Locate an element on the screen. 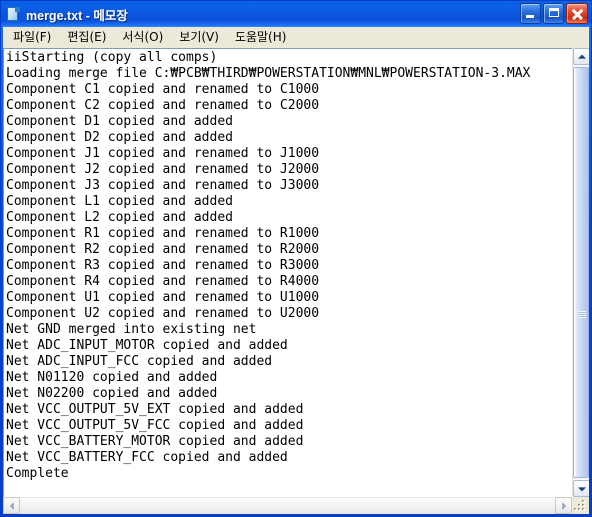 The width and height of the screenshot is (592, 517). text-line: Net GND merged into existing net is located at coordinates (131, 329).